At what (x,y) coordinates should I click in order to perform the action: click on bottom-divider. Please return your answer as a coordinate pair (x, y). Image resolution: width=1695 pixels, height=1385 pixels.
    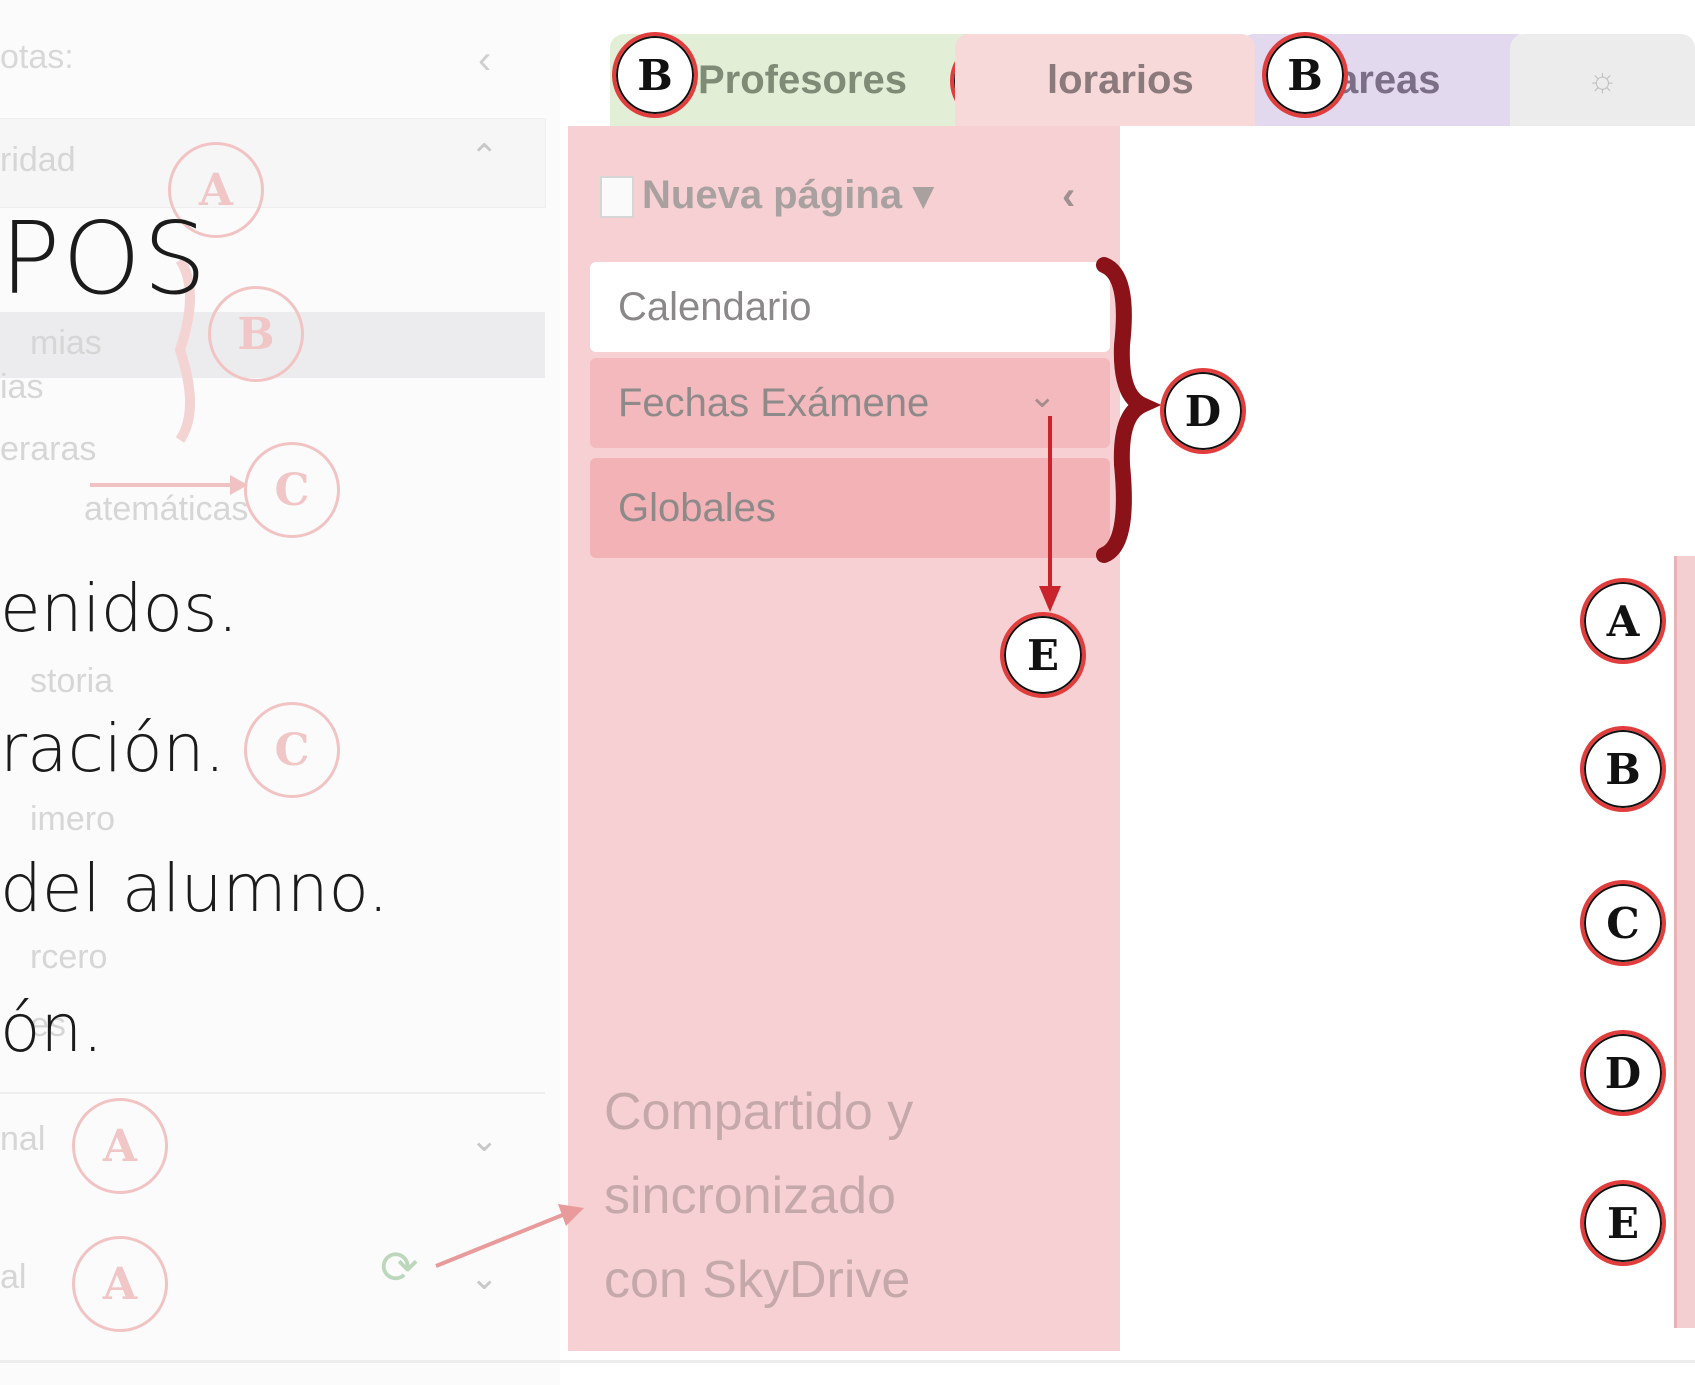
    Looking at the image, I should click on (847, 1361).